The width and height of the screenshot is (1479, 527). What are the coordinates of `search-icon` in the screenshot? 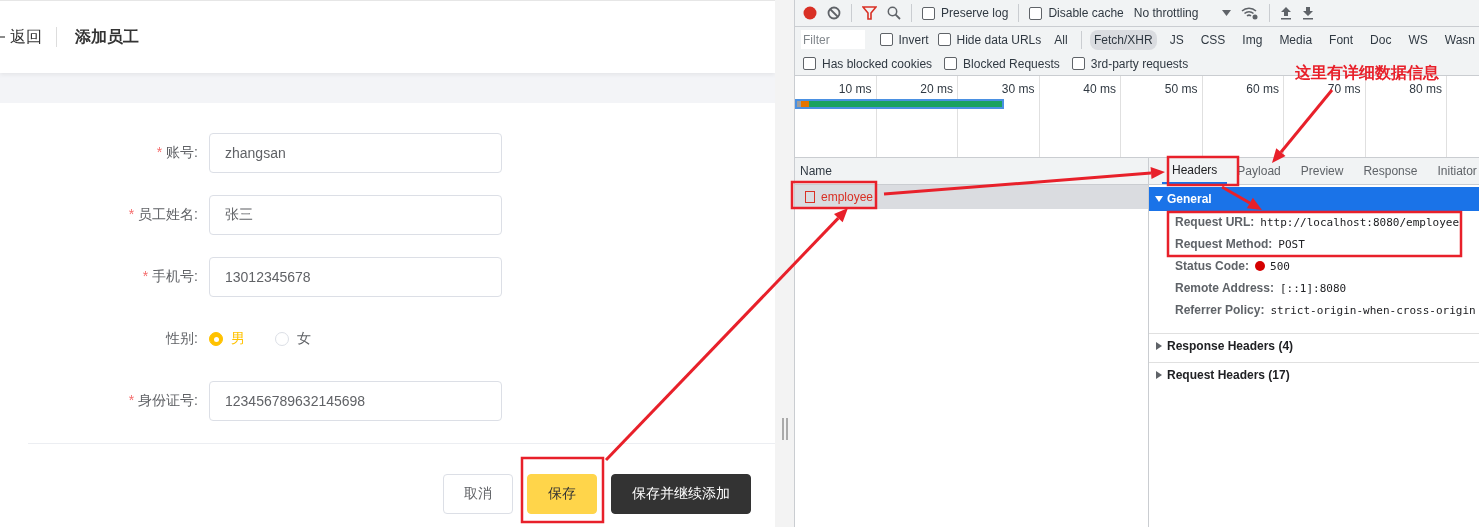 It's located at (894, 13).